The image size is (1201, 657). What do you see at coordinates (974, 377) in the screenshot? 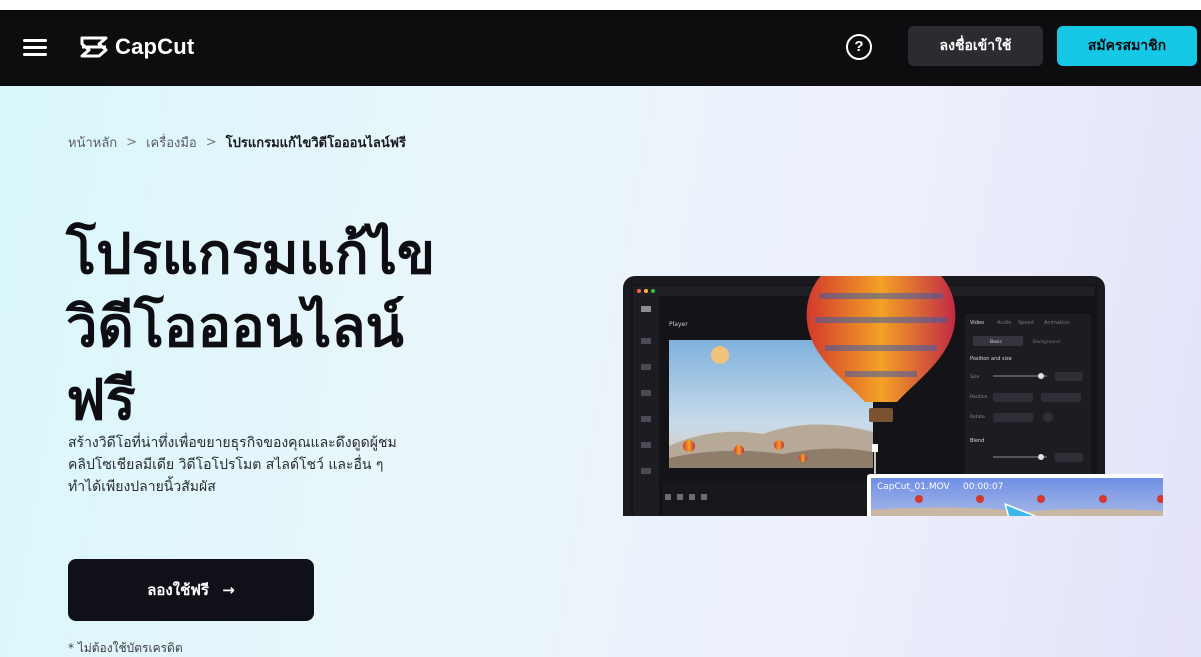
I see `size-label: Size` at bounding box center [974, 377].